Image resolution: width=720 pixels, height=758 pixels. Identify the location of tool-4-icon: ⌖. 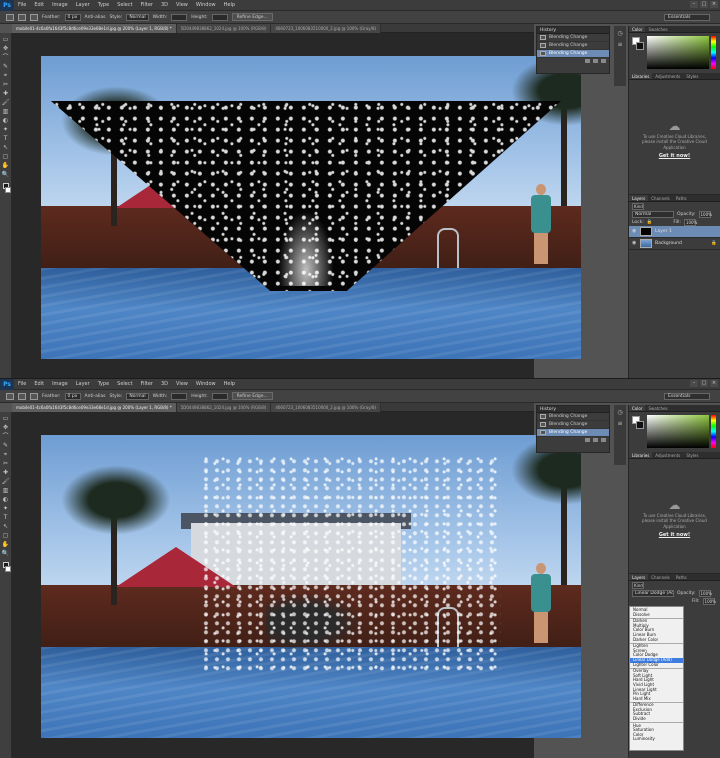
(6, 76).